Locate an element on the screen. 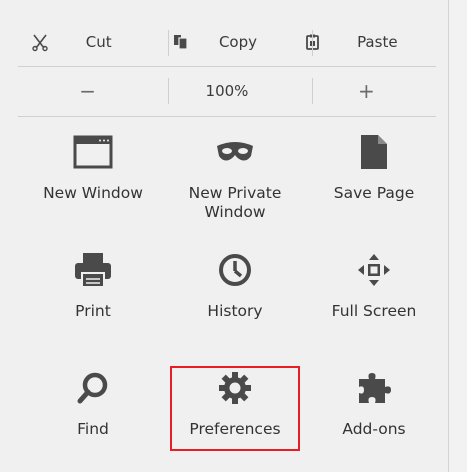 The width and height of the screenshot is (467, 472). zoom-controls: − 100% + is located at coordinates (227, 91).